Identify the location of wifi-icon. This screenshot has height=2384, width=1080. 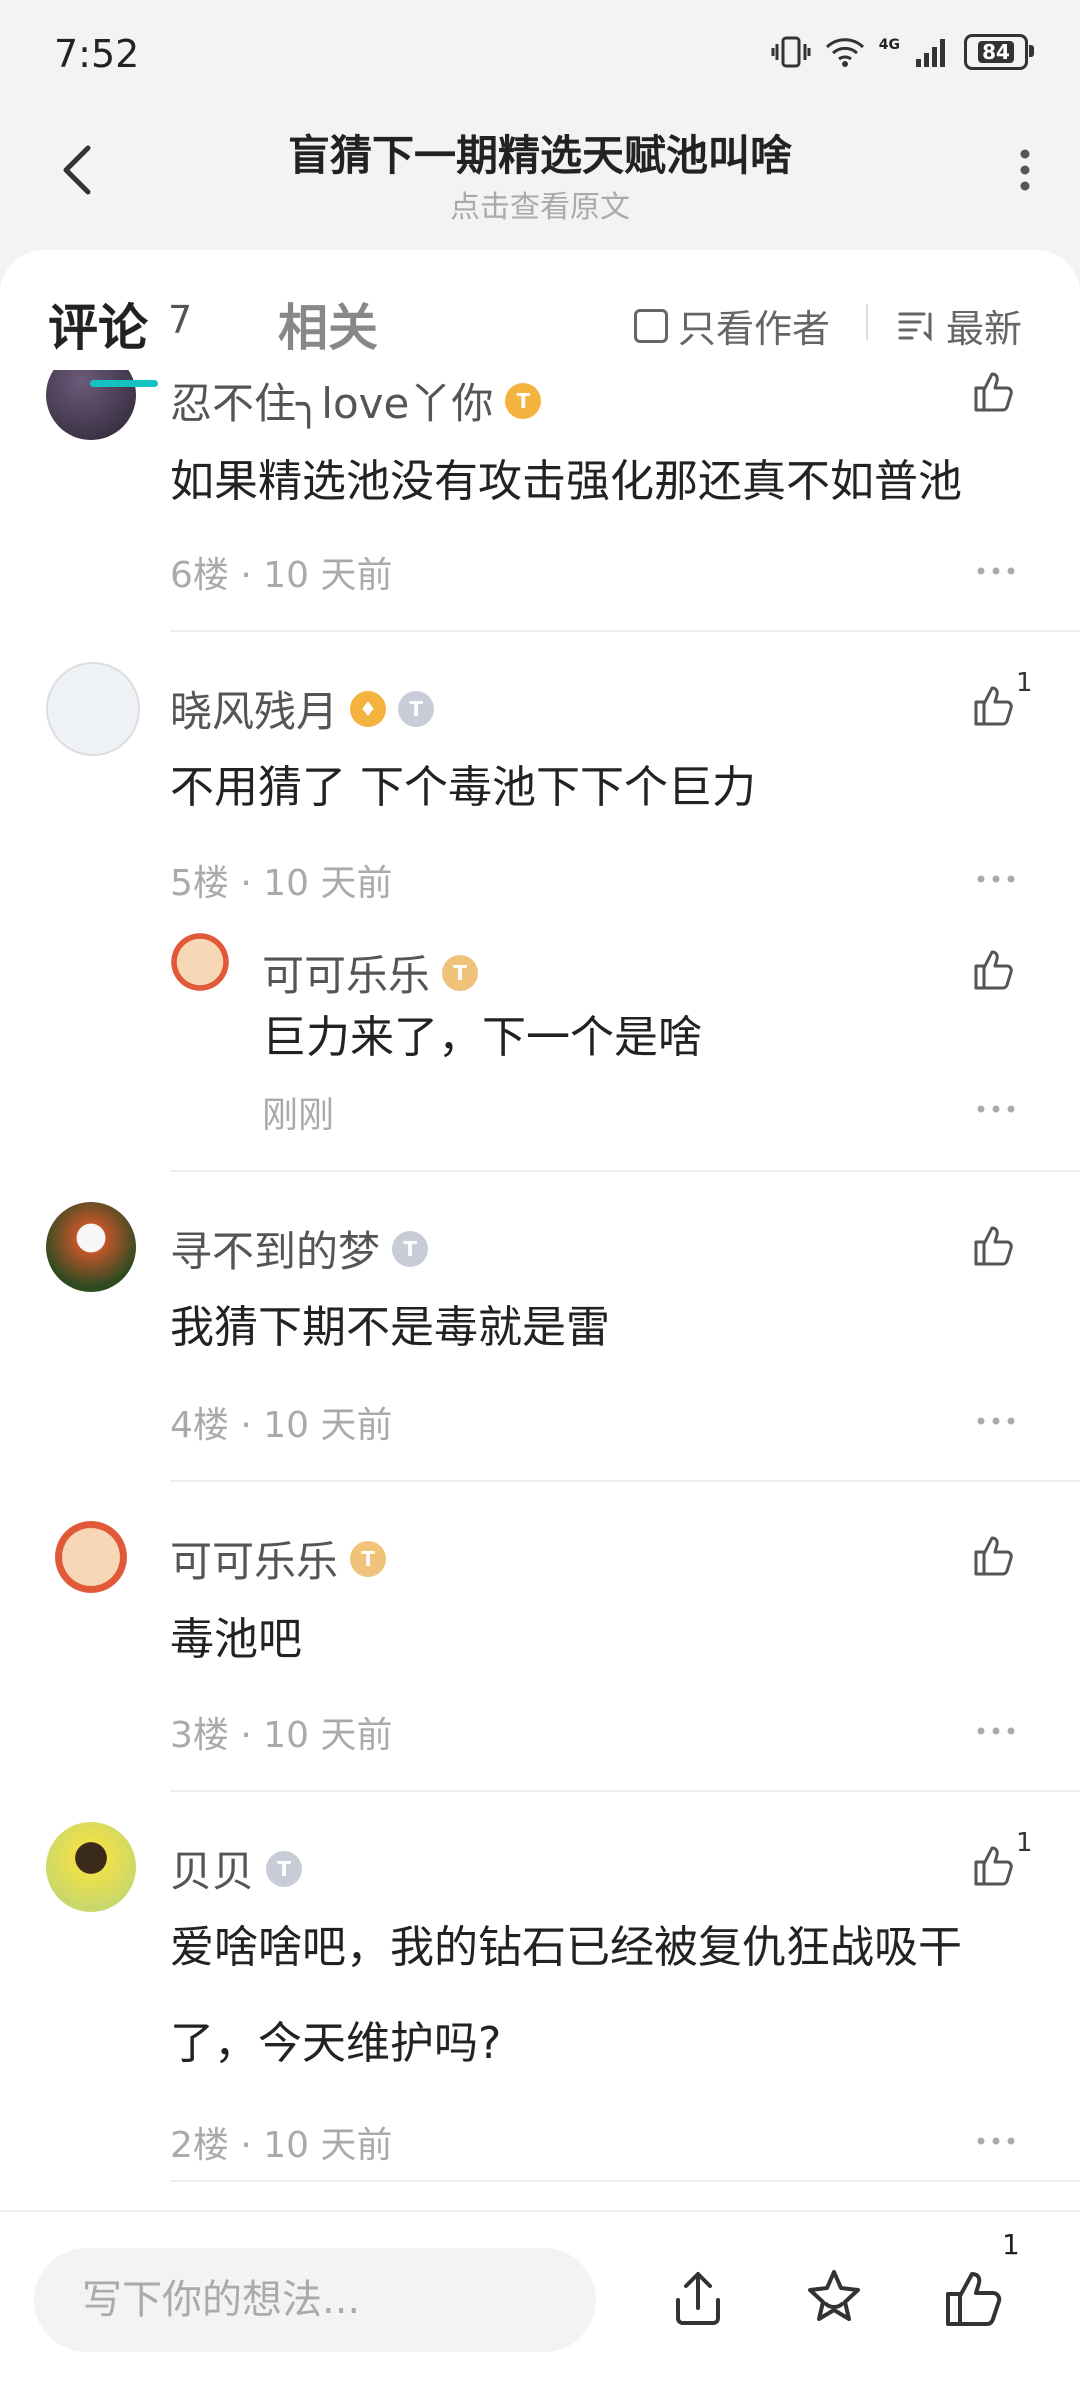
(844, 52).